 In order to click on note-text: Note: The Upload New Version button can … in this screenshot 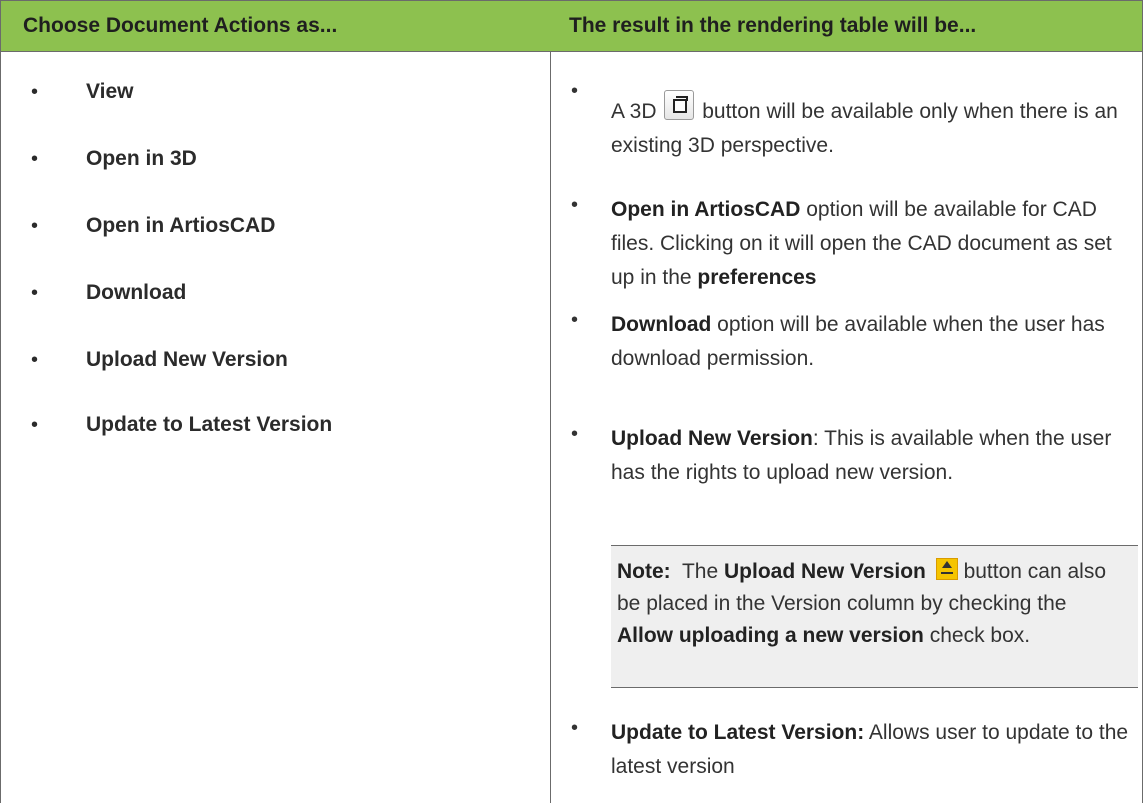, I will do `click(862, 602)`.